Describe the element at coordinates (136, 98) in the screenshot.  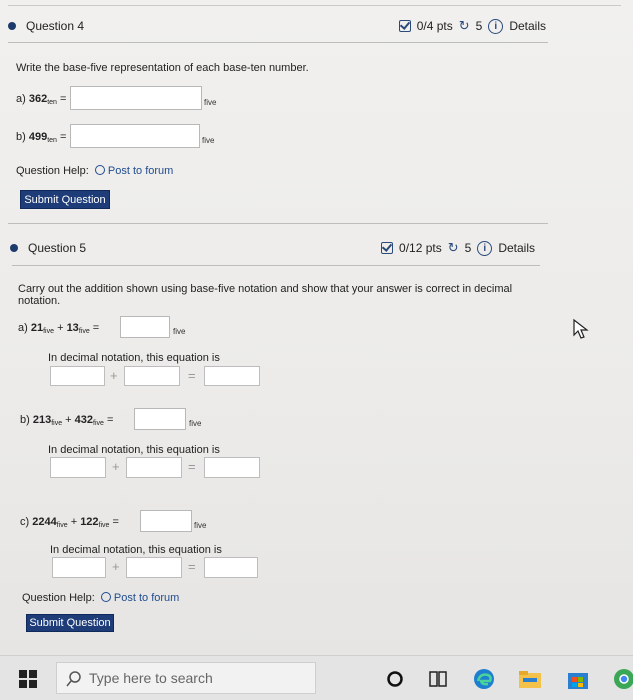
I see `q4-answer-a-input` at that location.